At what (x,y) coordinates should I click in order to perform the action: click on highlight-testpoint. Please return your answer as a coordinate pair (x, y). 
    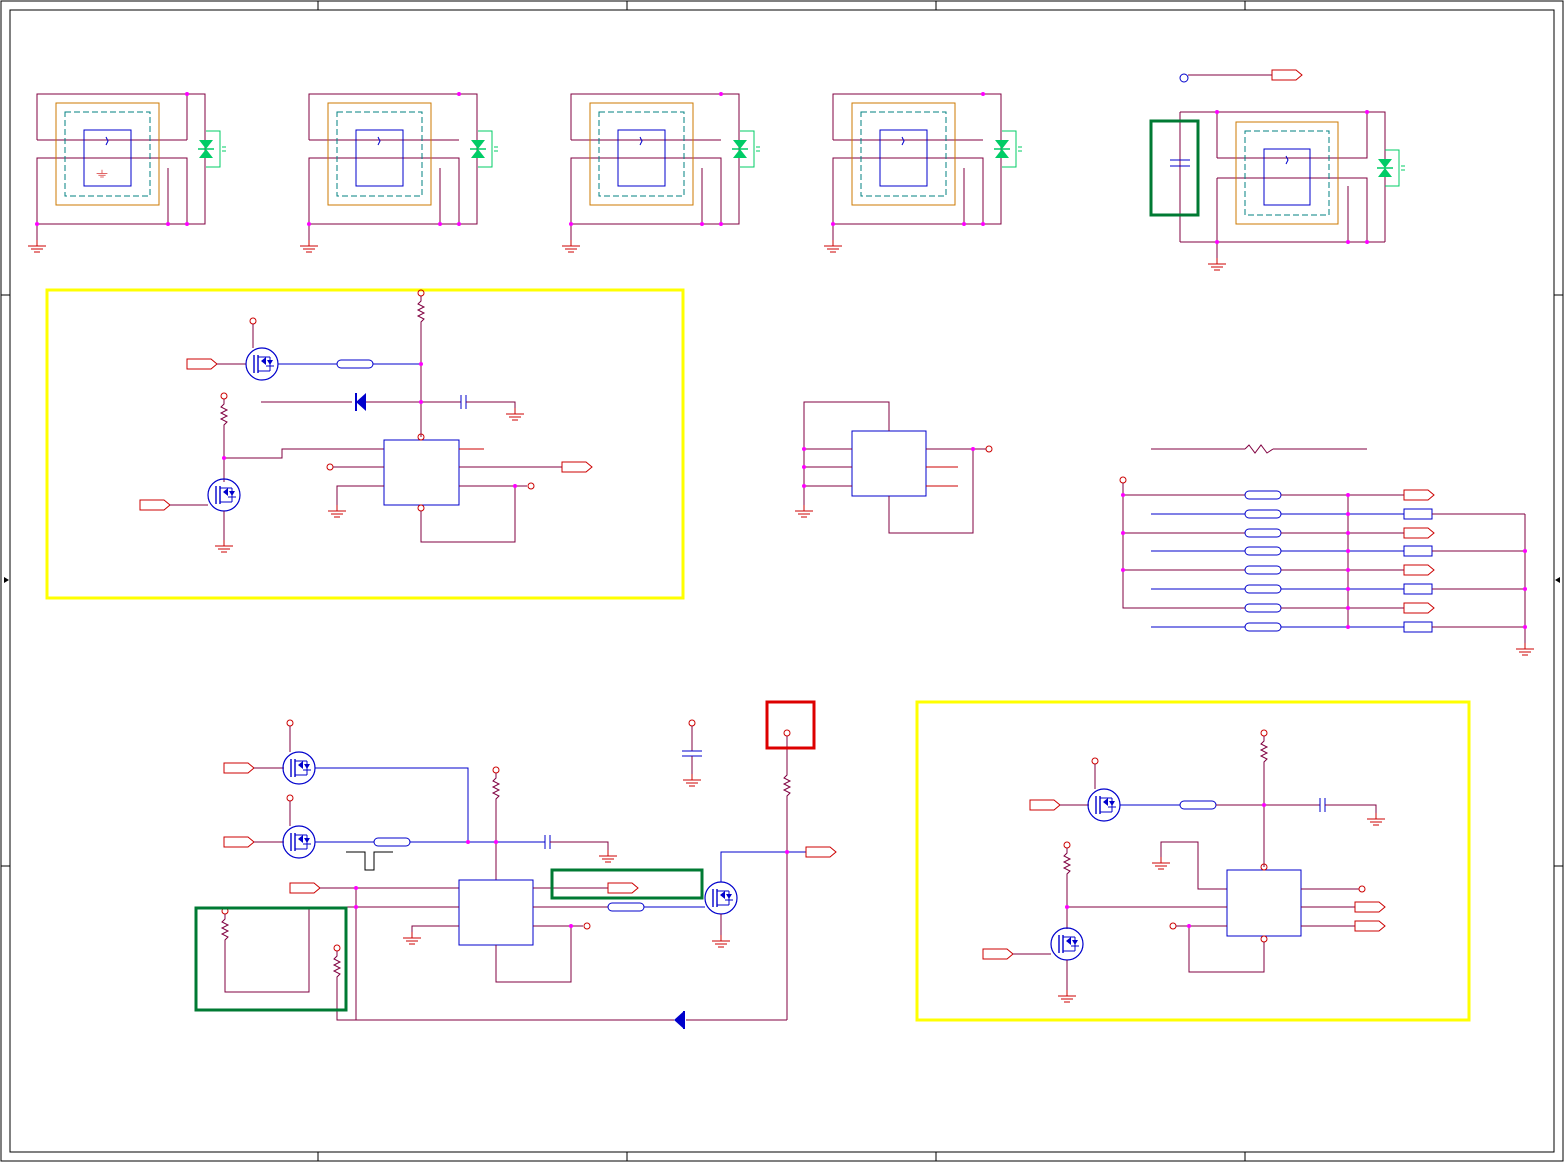
    Looking at the image, I should click on (790, 725).